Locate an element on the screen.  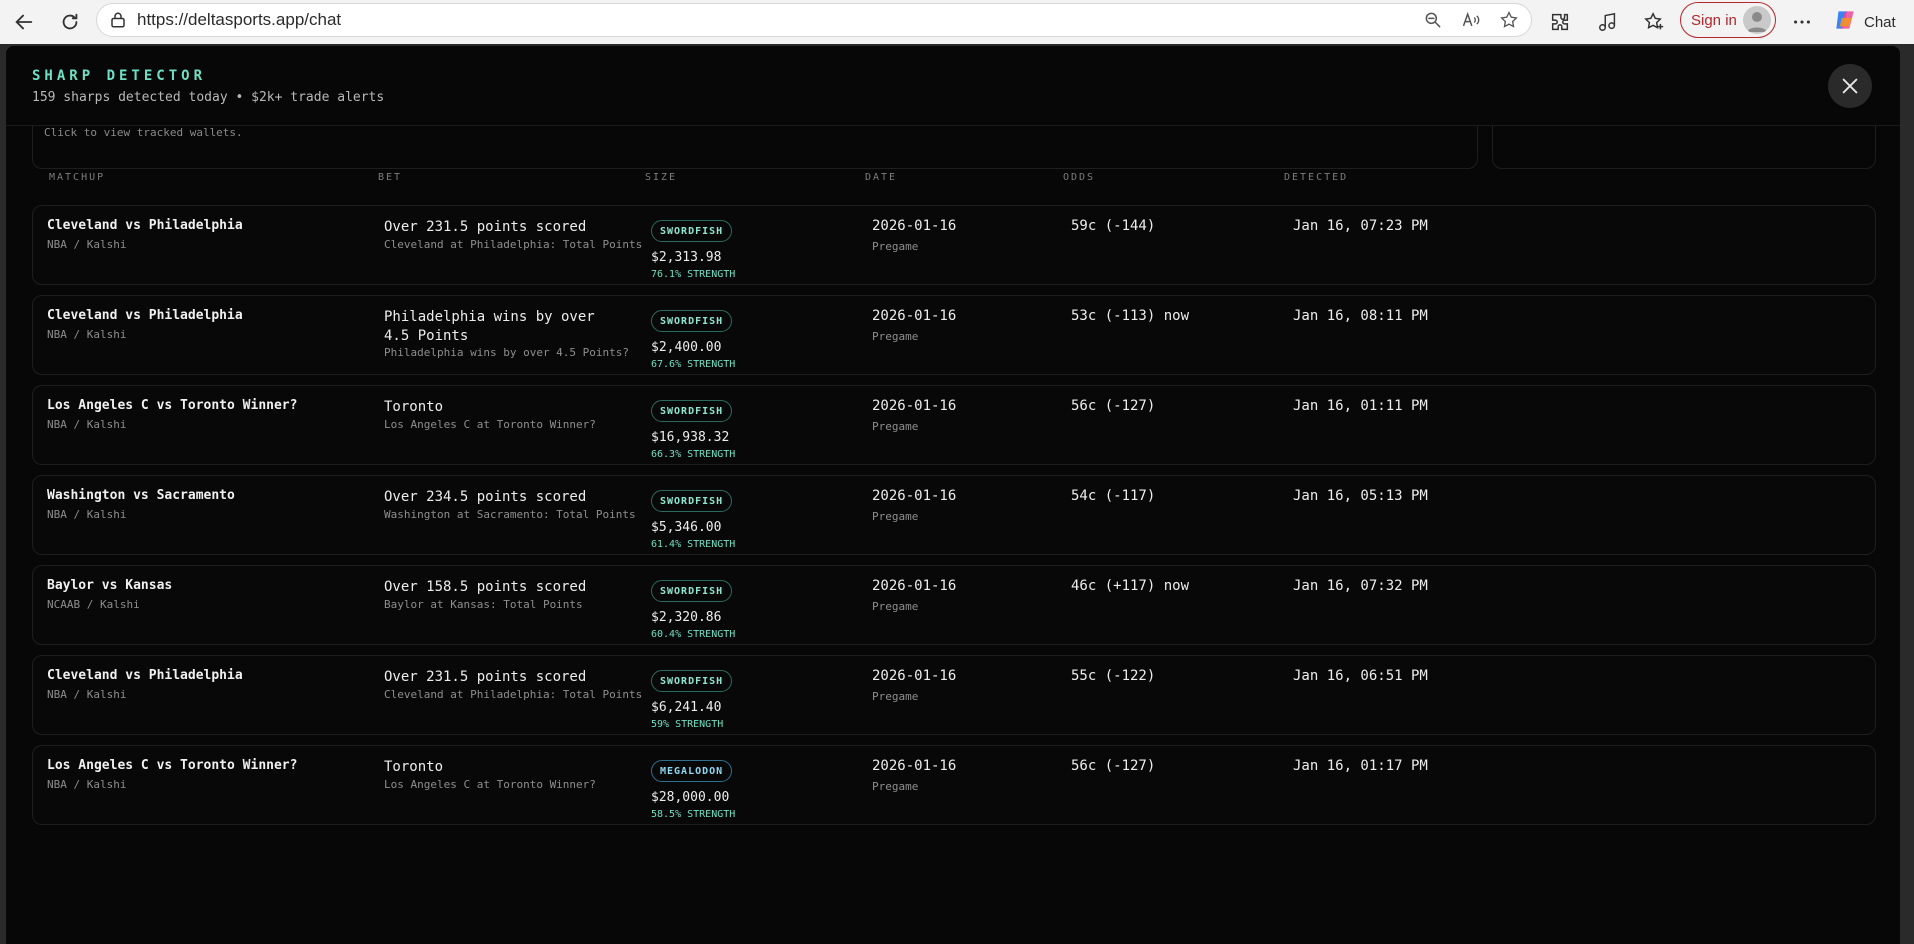
bet-description: Baylor at Kansas: Total Points is located at coordinates (483, 604).